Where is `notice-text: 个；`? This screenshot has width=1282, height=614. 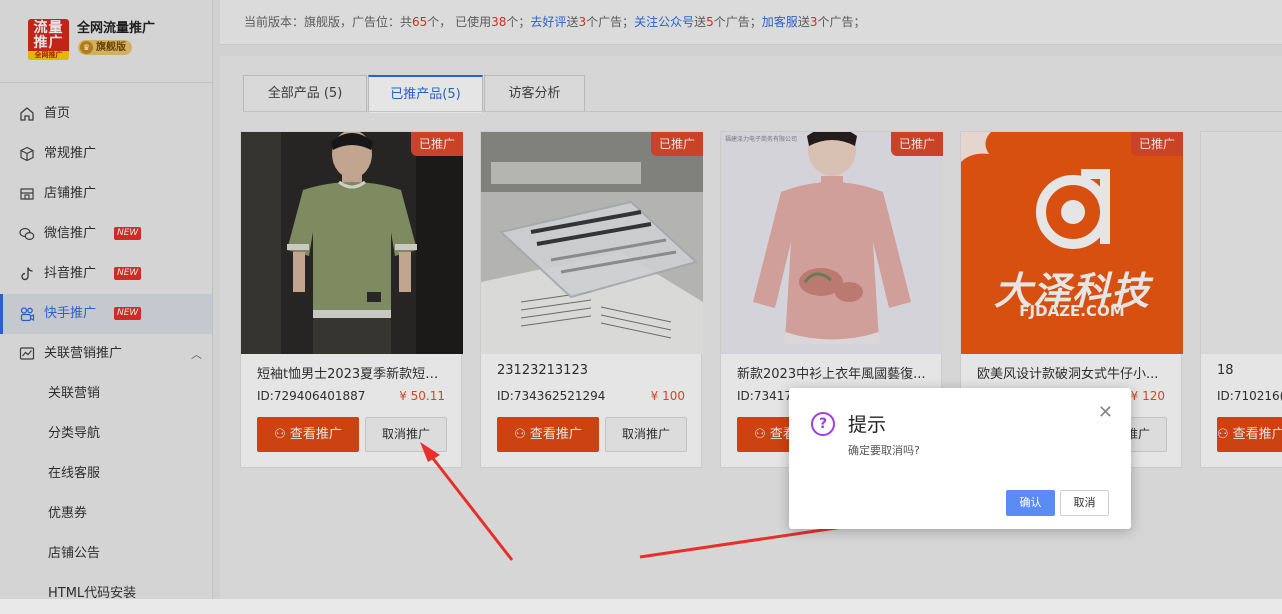
notice-text: 个； is located at coordinates (518, 22).